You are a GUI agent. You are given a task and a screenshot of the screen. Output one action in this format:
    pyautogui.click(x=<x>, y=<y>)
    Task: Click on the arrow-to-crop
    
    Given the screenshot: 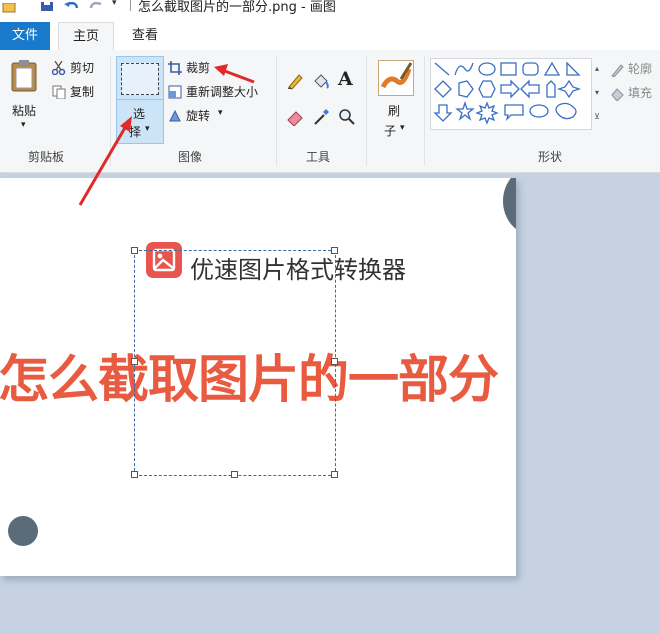 What is the action you would take?
    pyautogui.click(x=234, y=74)
    